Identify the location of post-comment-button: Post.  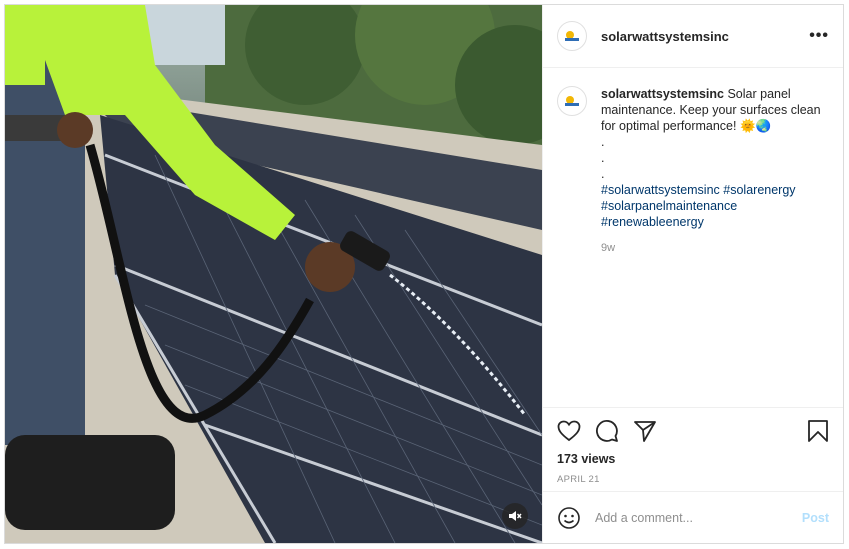
(815, 518).